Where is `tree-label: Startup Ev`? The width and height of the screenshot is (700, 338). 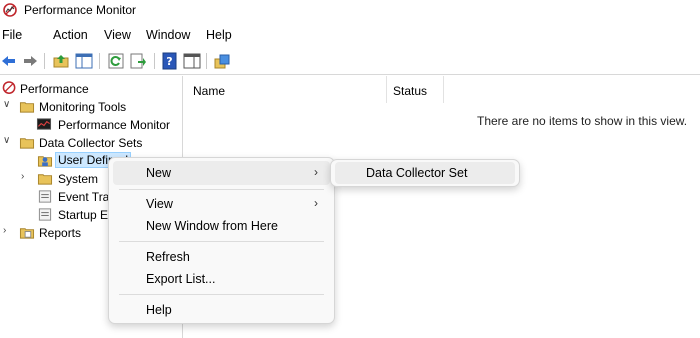
tree-label: Startup Ev is located at coordinates (86, 215).